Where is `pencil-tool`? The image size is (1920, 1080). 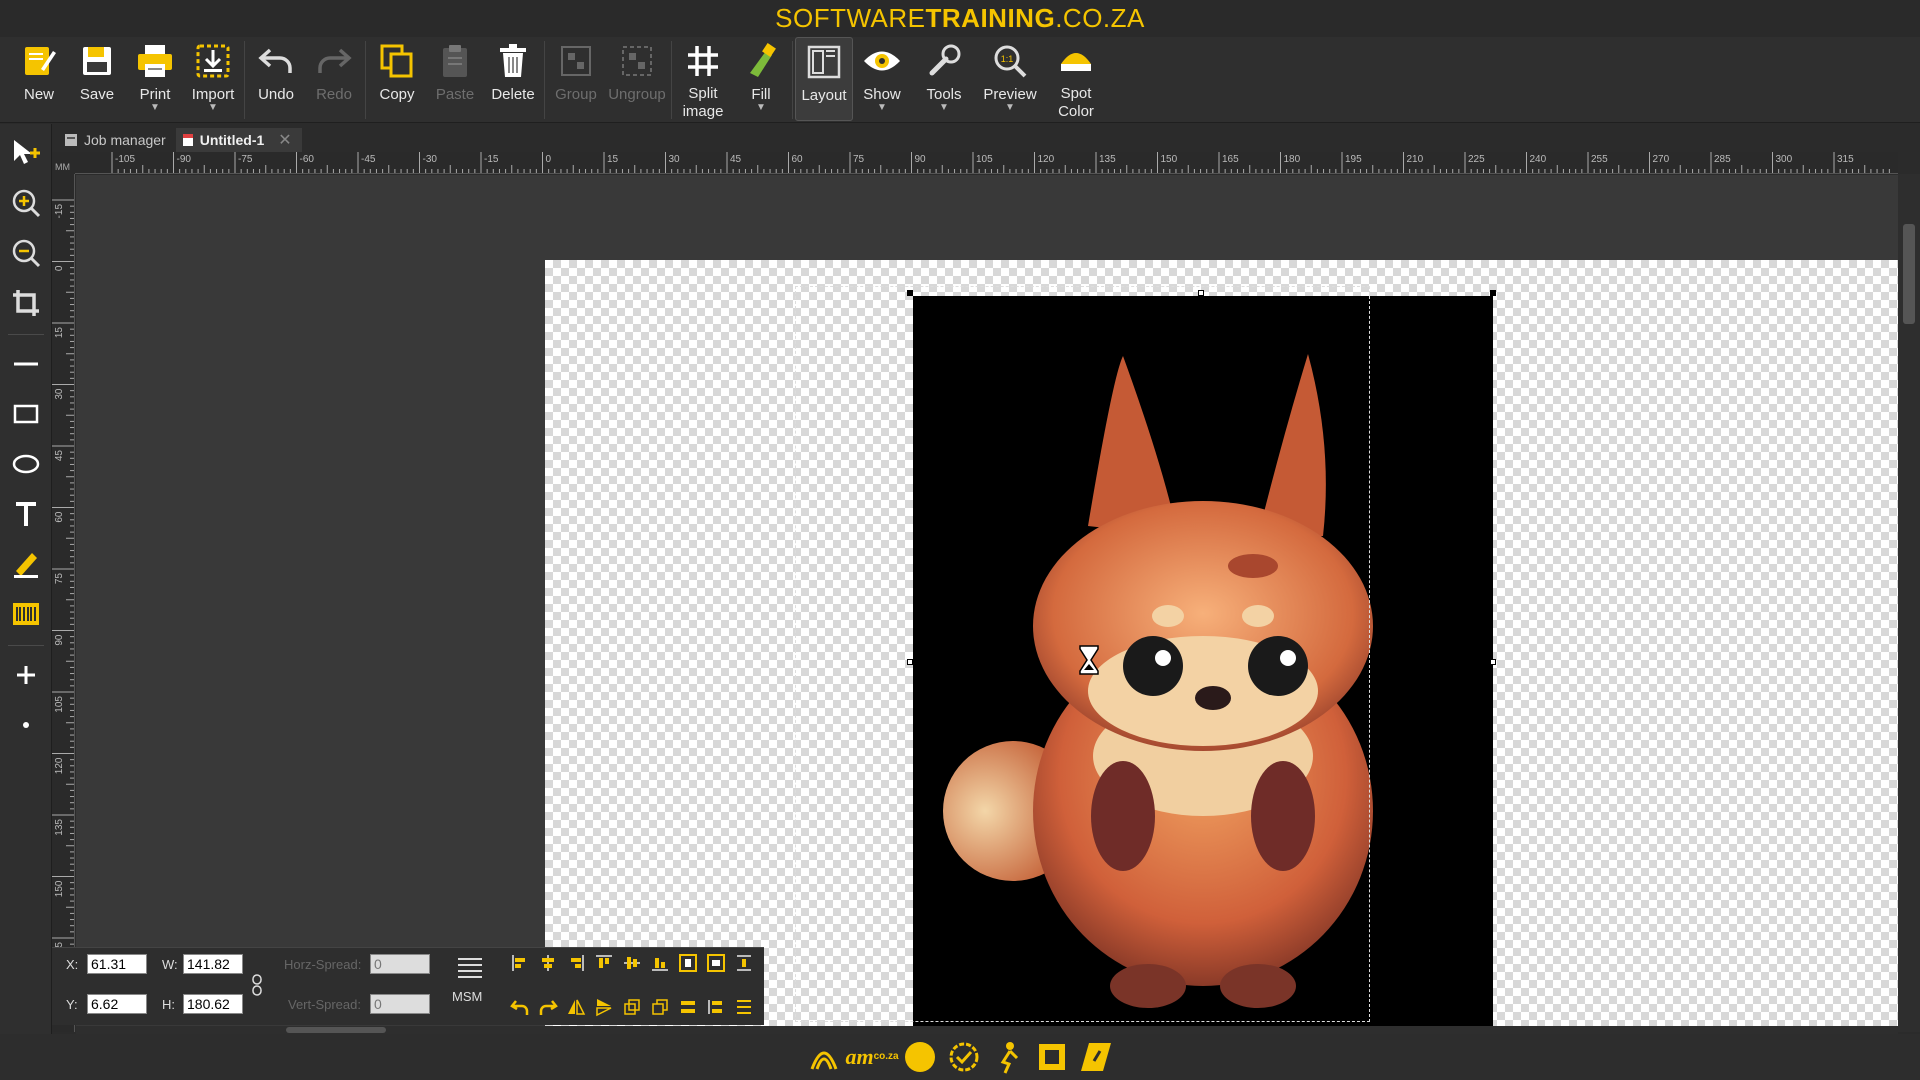 pencil-tool is located at coordinates (26, 564).